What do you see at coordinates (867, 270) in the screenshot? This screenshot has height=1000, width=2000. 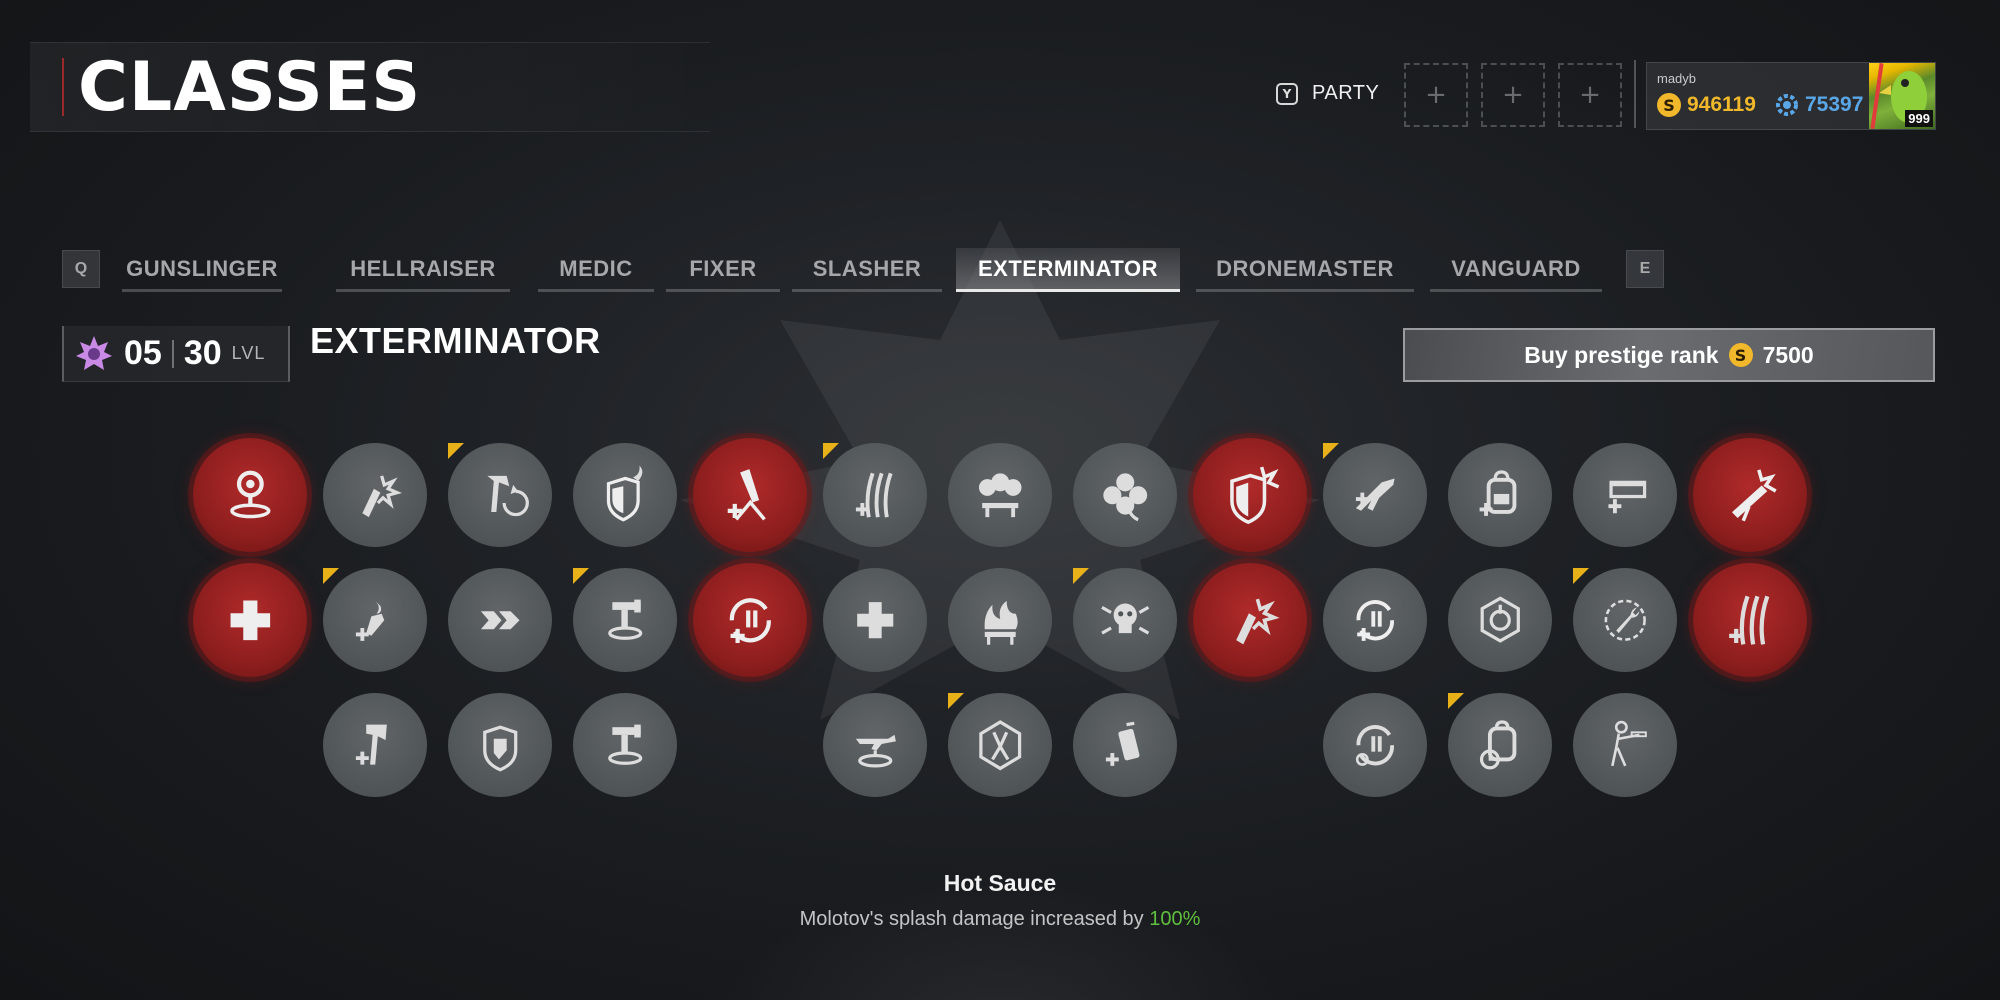 I see `tab-slasher: SLASHER` at bounding box center [867, 270].